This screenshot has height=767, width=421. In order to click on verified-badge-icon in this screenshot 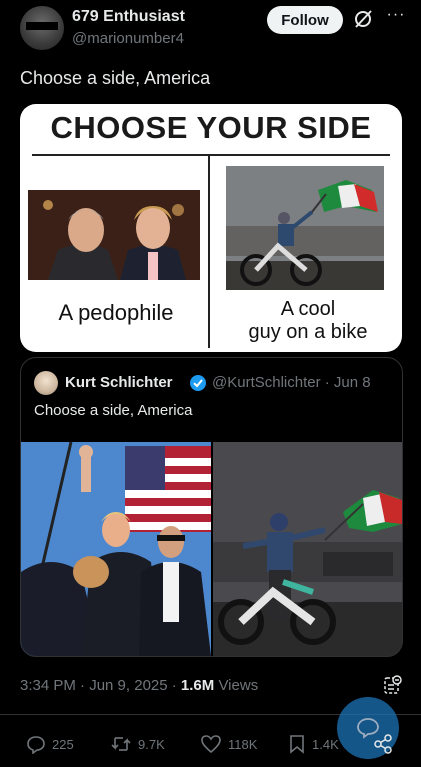, I will do `click(198, 383)`.